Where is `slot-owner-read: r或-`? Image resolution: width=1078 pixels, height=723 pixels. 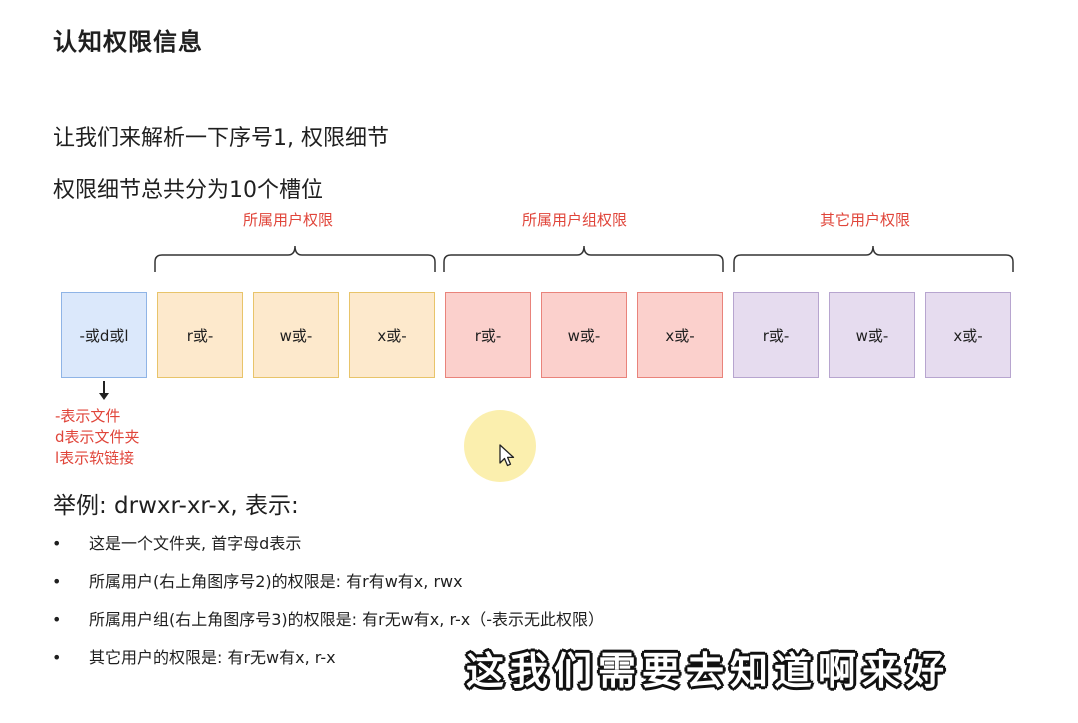
slot-owner-read: r或- is located at coordinates (200, 335).